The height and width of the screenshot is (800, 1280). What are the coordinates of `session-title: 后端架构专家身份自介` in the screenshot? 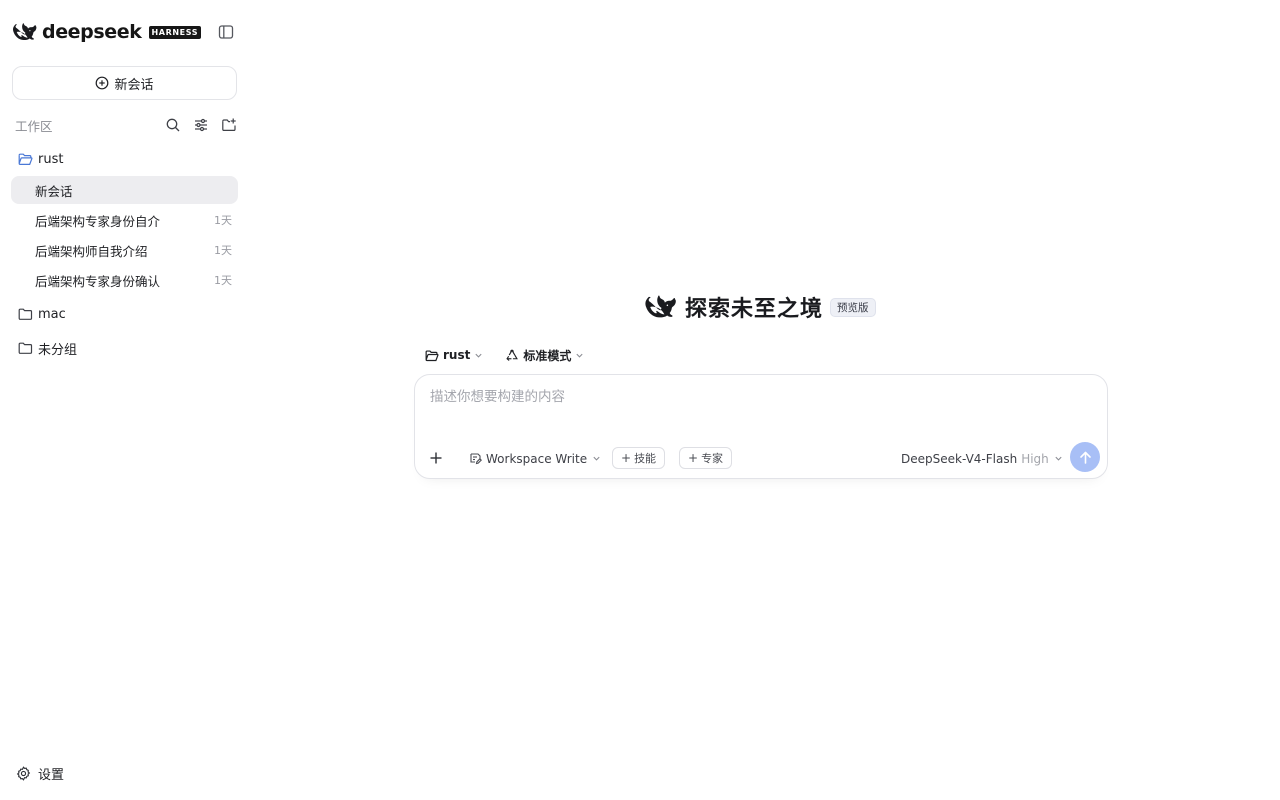 It's located at (98, 221).